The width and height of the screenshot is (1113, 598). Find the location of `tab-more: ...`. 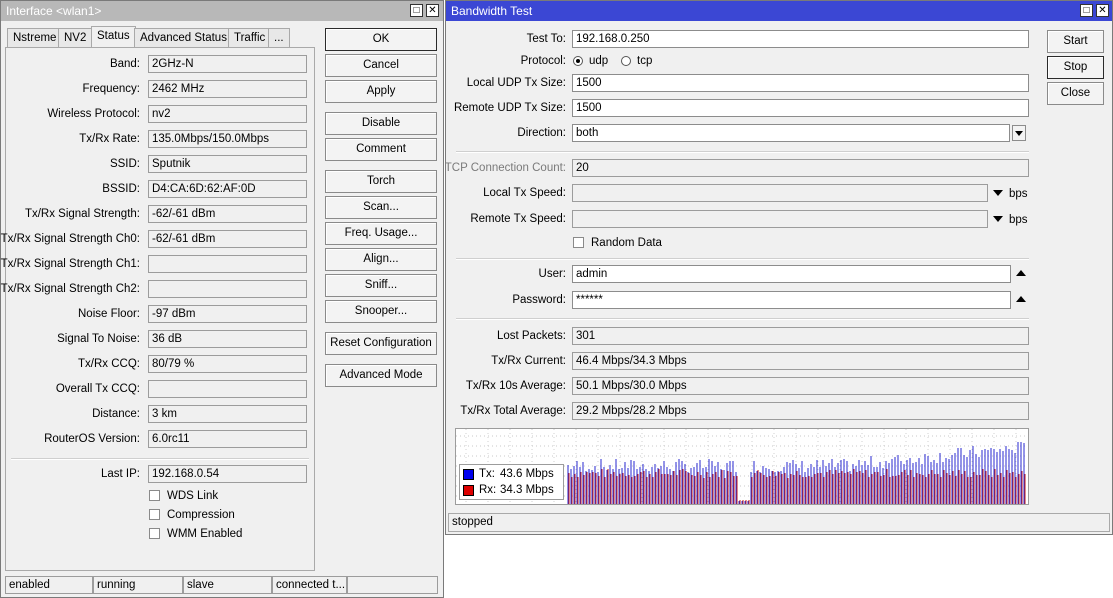

tab-more: ... is located at coordinates (279, 37).